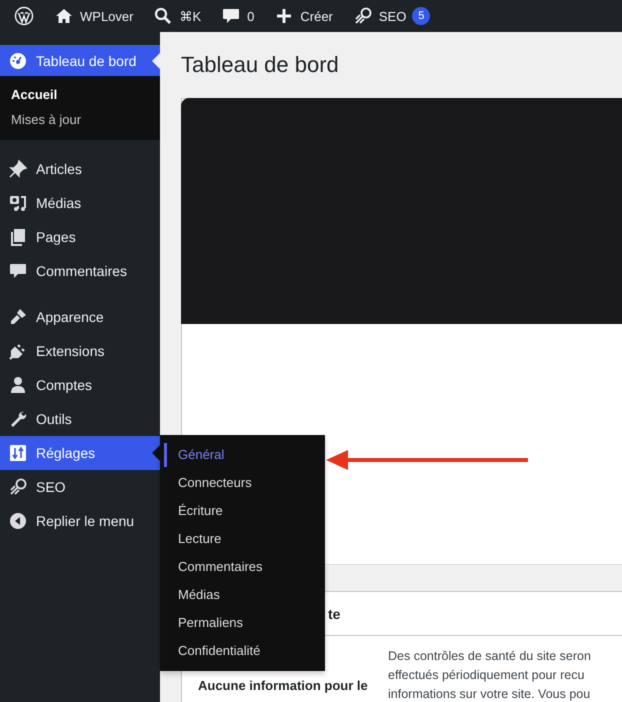  What do you see at coordinates (80, 317) in the screenshot?
I see `menu-item: Apparence` at bounding box center [80, 317].